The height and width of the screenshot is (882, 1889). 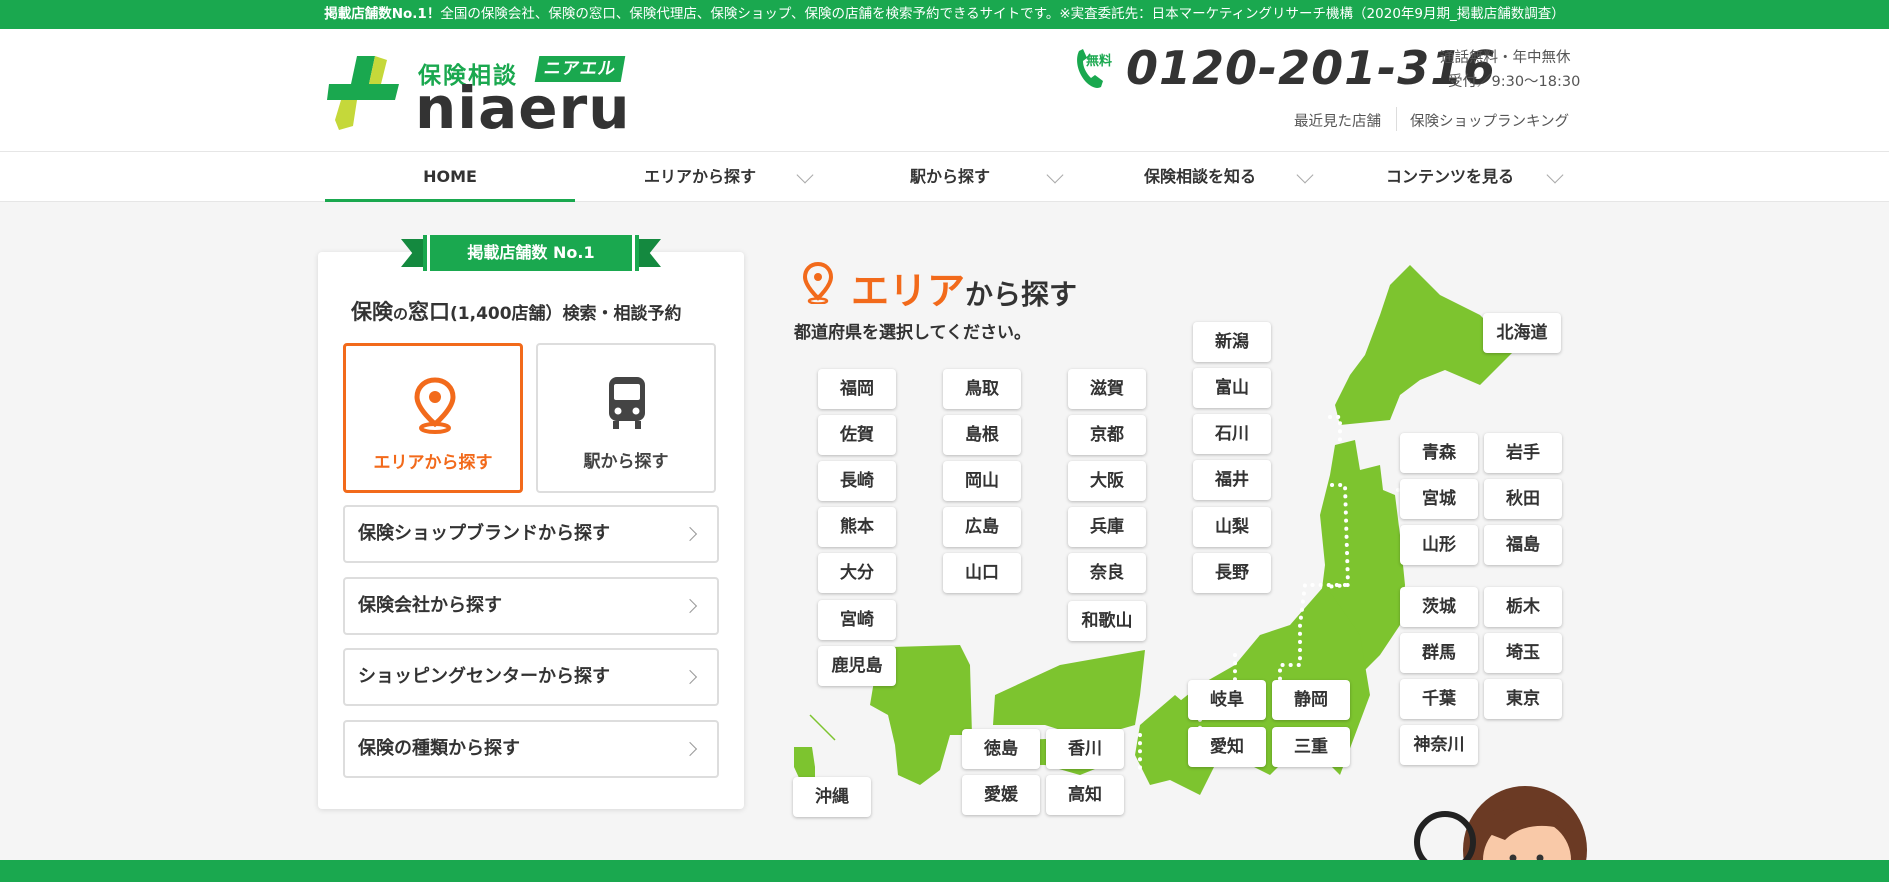 I want to click on pref-kyoto: 京都, so click(x=1107, y=435).